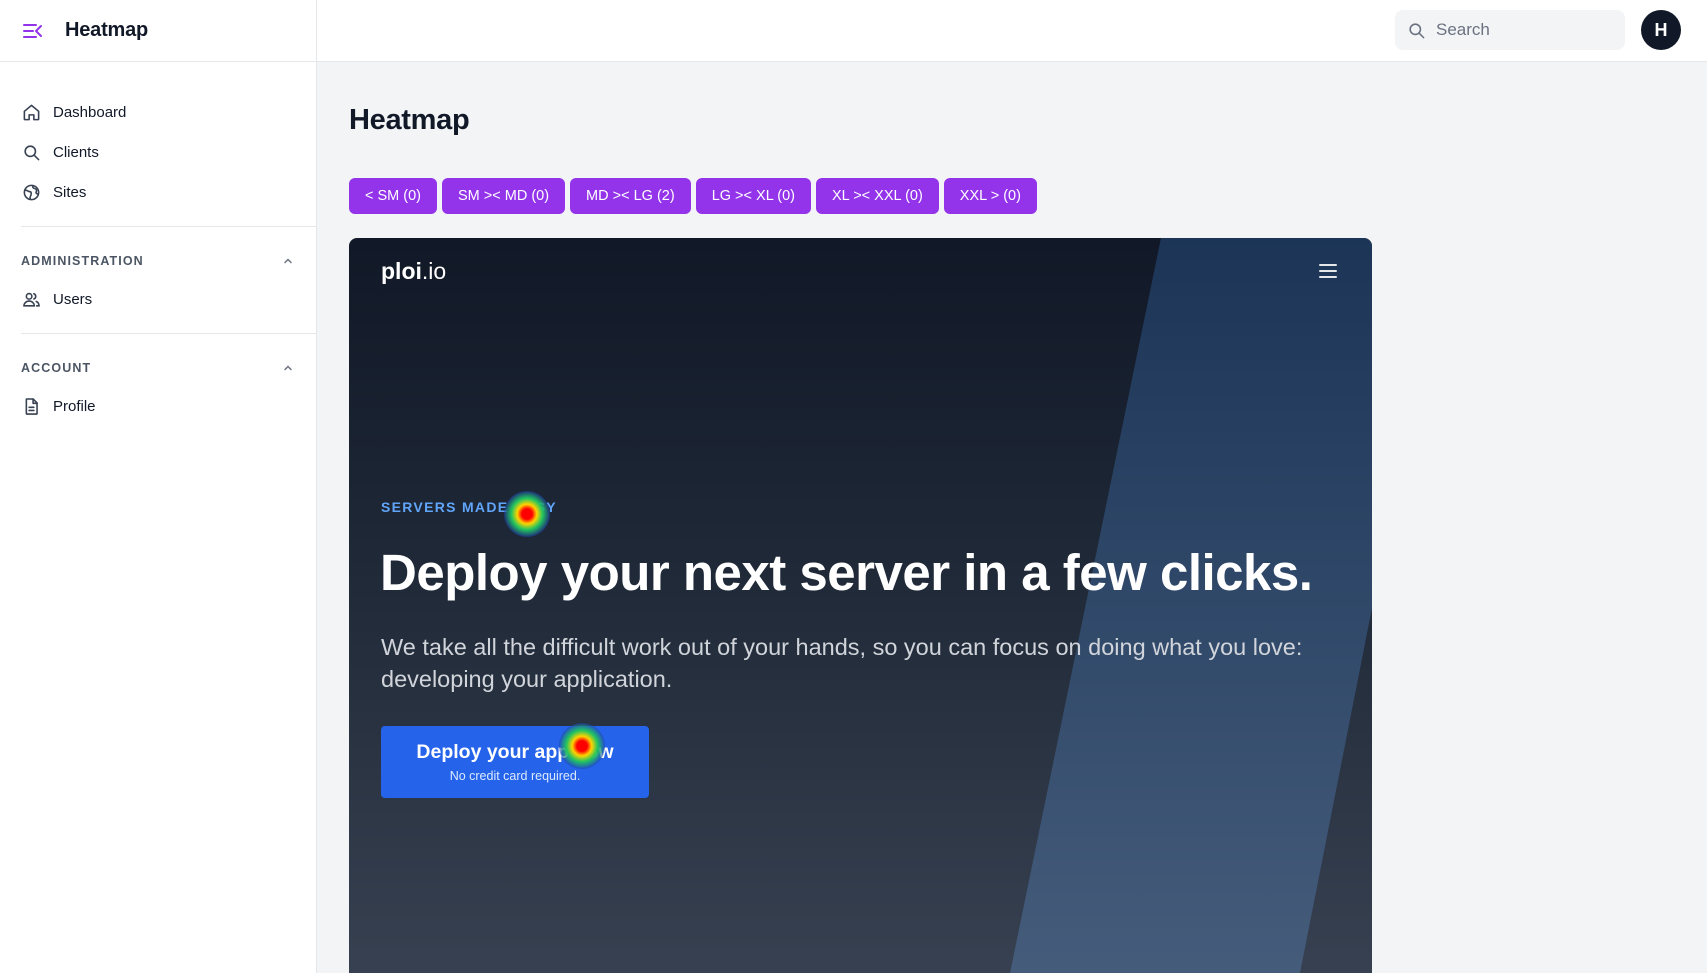 This screenshot has height=973, width=1707. What do you see at coordinates (31, 299) in the screenshot?
I see `users-icon` at bounding box center [31, 299].